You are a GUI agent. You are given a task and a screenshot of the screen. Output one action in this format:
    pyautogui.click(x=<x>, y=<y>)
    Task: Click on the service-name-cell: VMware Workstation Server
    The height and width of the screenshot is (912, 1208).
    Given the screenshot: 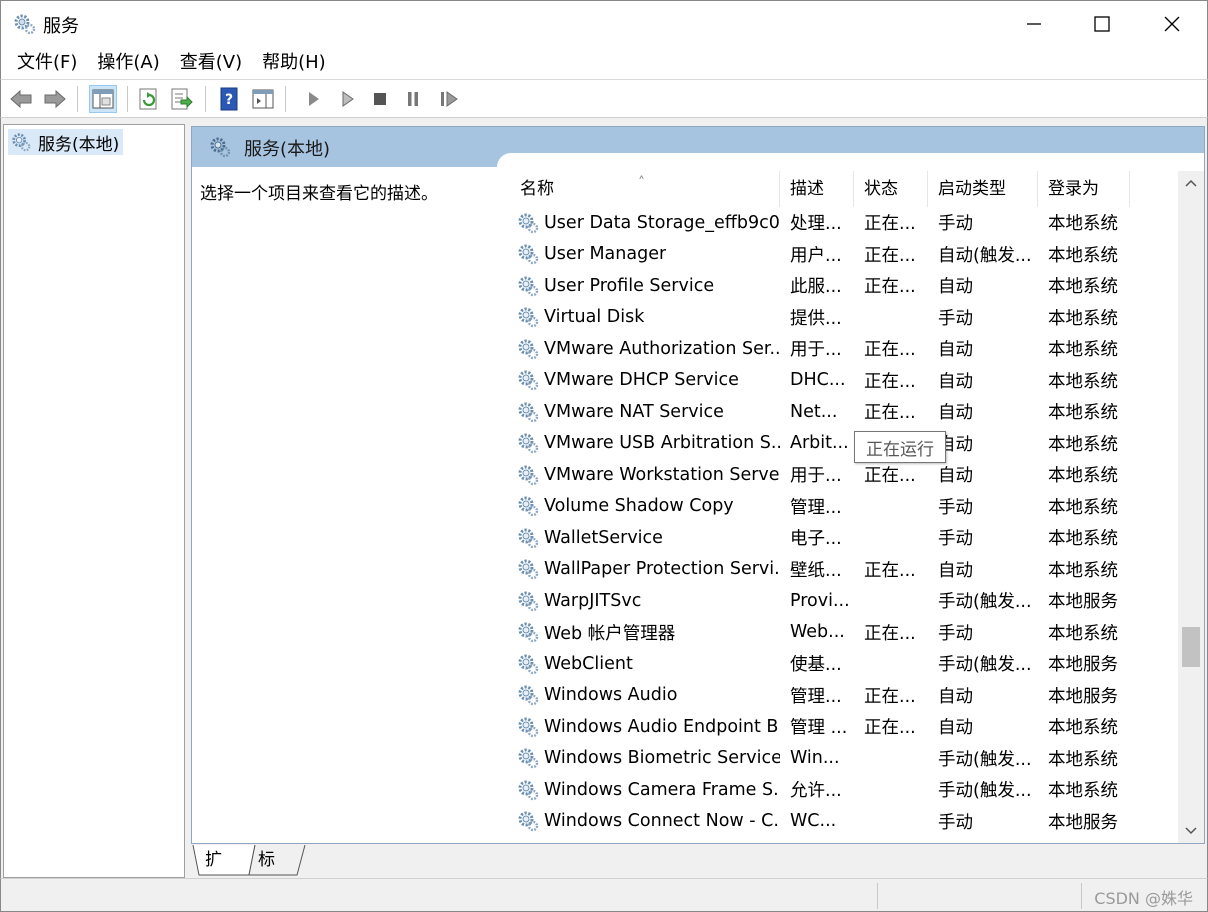 What is the action you would take?
    pyautogui.click(x=645, y=475)
    